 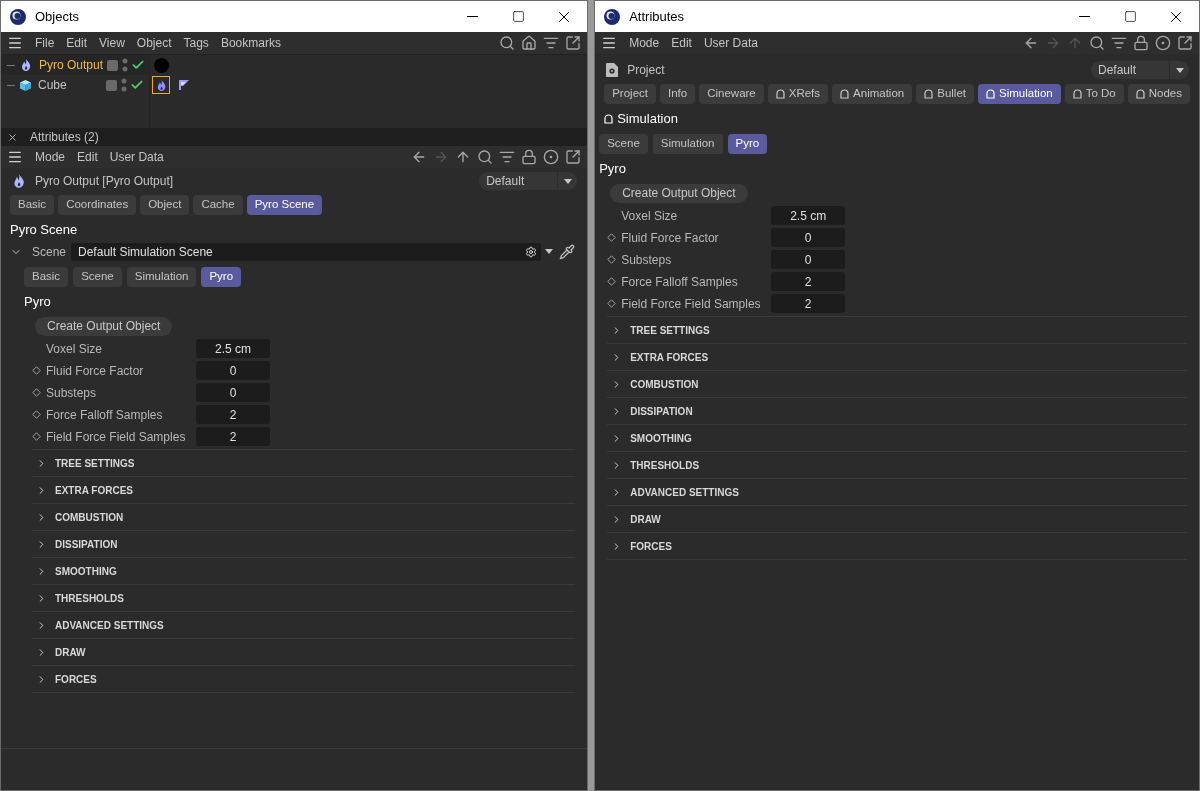 I want to click on visibility-dots-icon, so click(x=124, y=85).